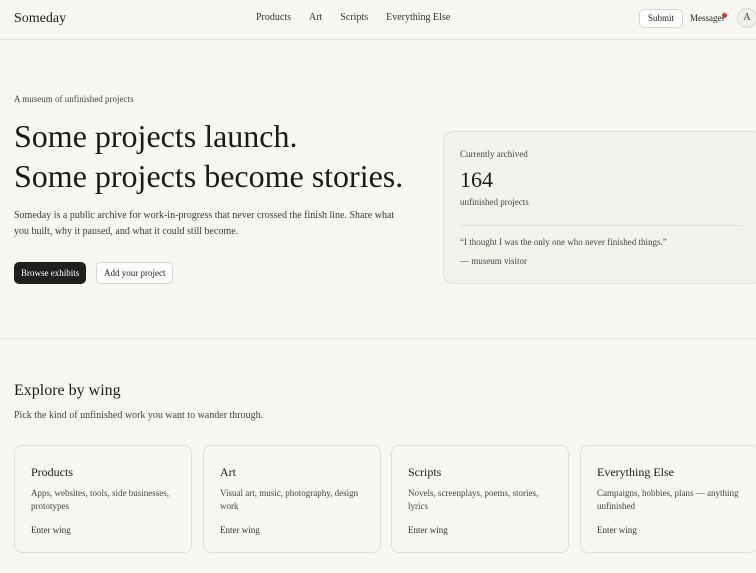 The height and width of the screenshot is (573, 756). What do you see at coordinates (135, 273) in the screenshot?
I see `add-project-button: Add your project` at bounding box center [135, 273].